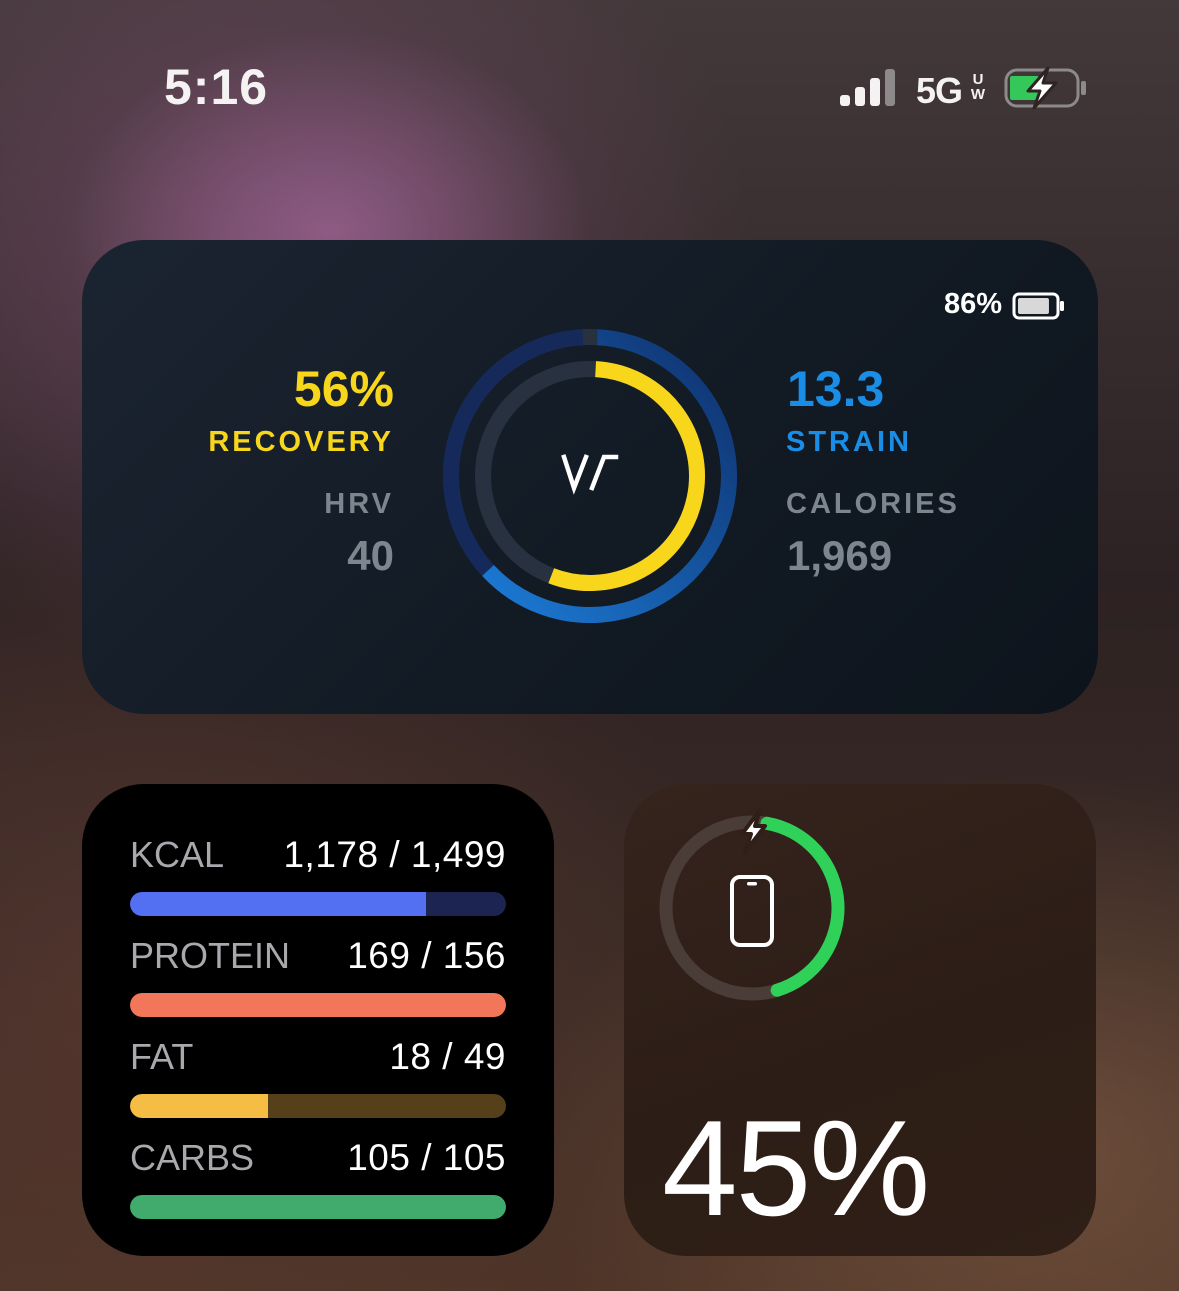 Image resolution: width=1179 pixels, height=1291 pixels. I want to click on recovery-value: 56%, so click(343, 389).